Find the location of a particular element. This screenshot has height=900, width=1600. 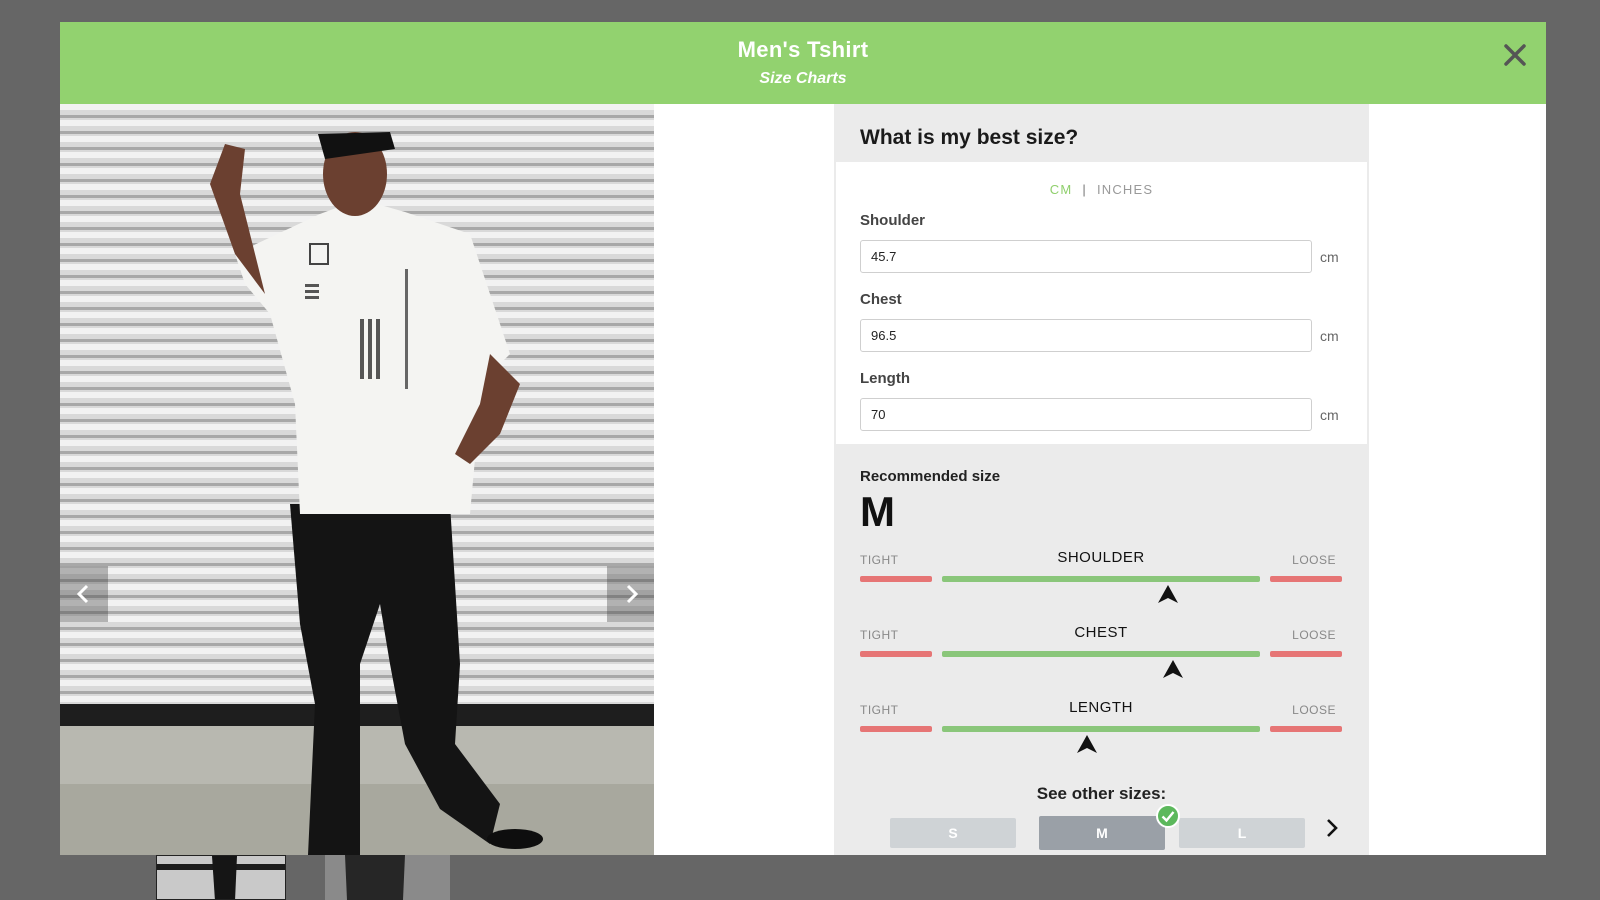

close-button is located at coordinates (1515, 55).